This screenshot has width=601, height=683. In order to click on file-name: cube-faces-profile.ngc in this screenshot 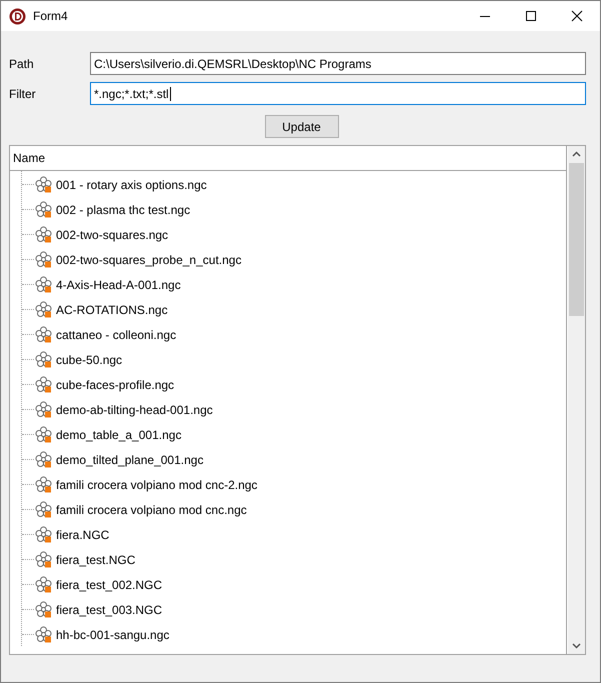, I will do `click(115, 385)`.